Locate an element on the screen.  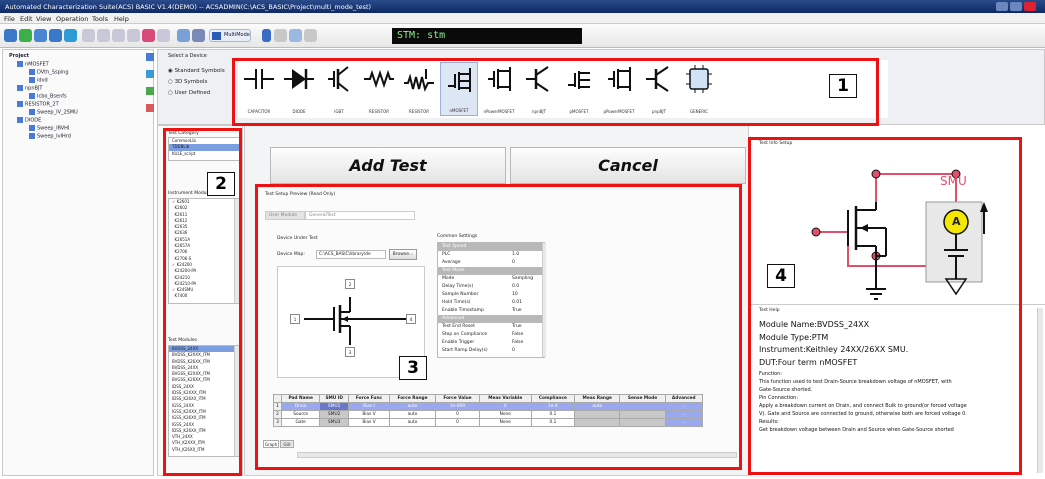
tree-item: Icbo_Bsenfs is located at coordinates (48, 96).